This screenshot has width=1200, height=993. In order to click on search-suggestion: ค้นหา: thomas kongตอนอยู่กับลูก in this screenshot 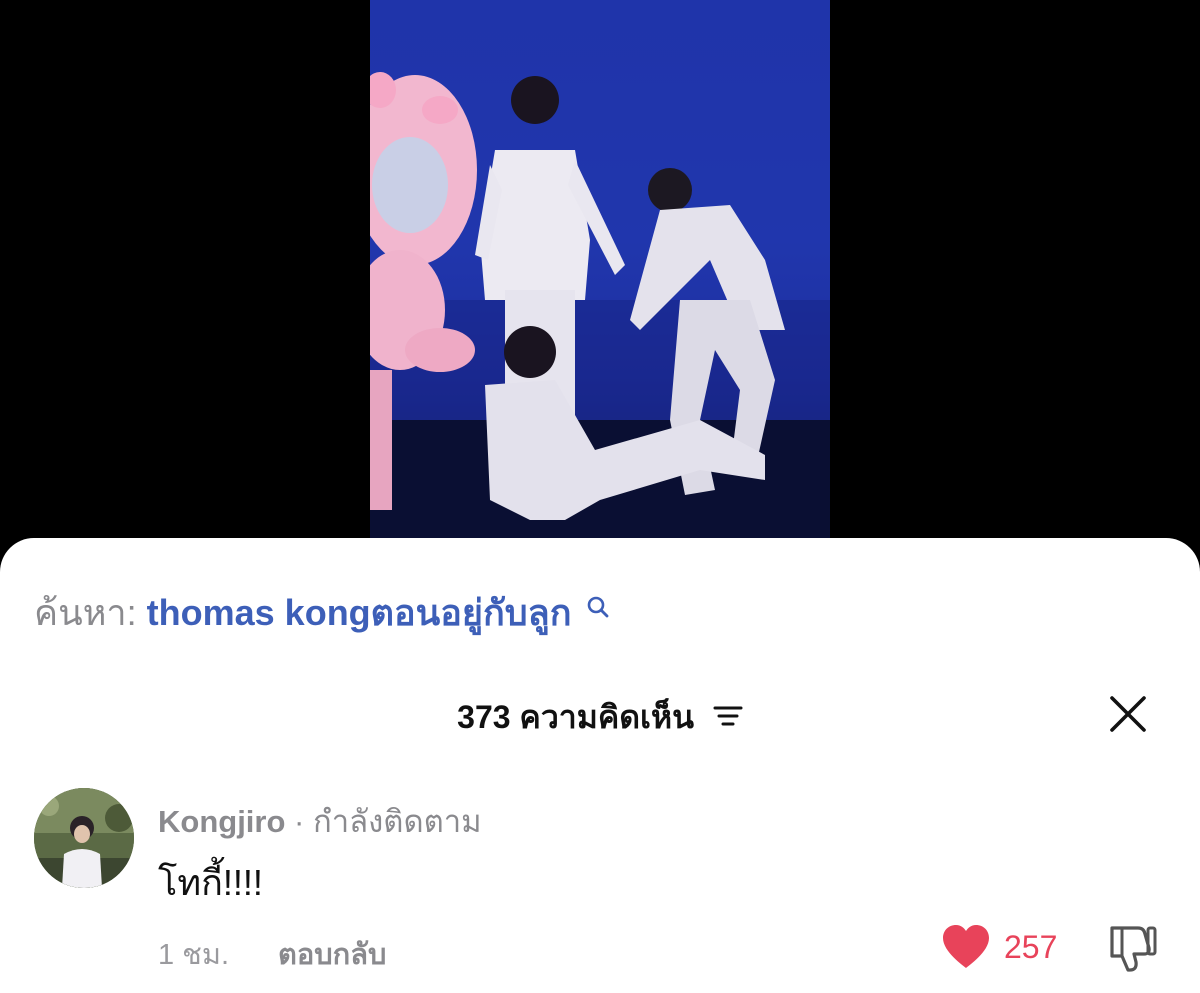, I will do `click(322, 612)`.